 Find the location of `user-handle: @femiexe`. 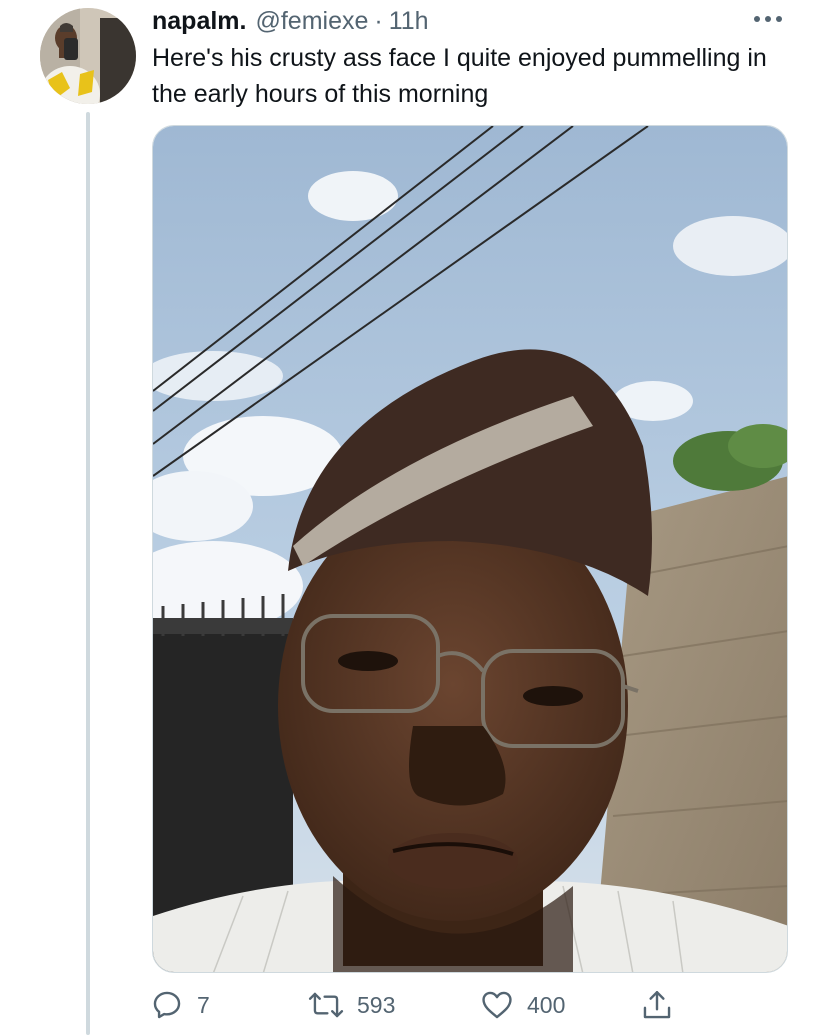

user-handle: @femiexe is located at coordinates (311, 21).